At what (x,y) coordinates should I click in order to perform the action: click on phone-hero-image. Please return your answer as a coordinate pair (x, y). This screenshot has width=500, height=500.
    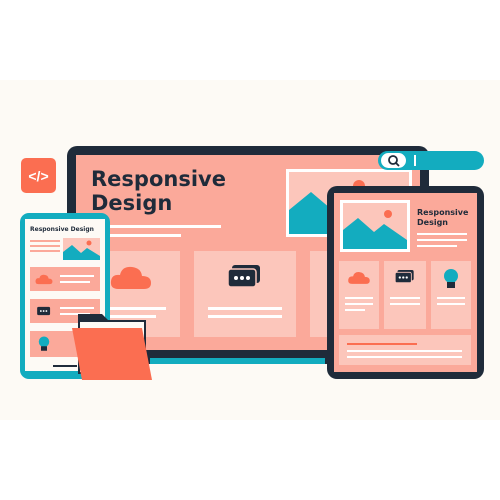
    Looking at the image, I should click on (81, 249).